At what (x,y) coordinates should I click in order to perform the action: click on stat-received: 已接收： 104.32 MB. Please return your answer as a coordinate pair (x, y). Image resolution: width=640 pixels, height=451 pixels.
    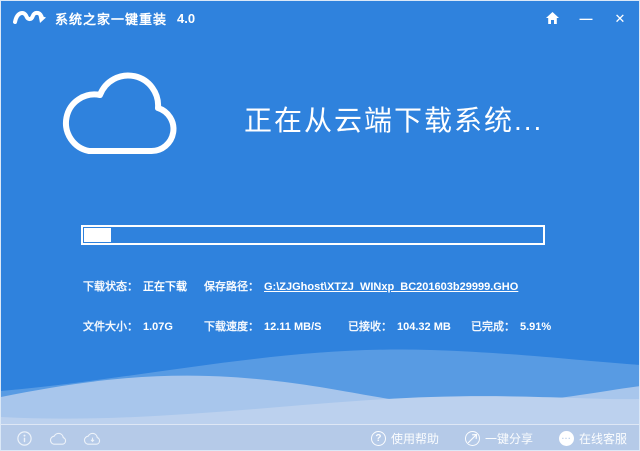
    Looking at the image, I should click on (399, 326).